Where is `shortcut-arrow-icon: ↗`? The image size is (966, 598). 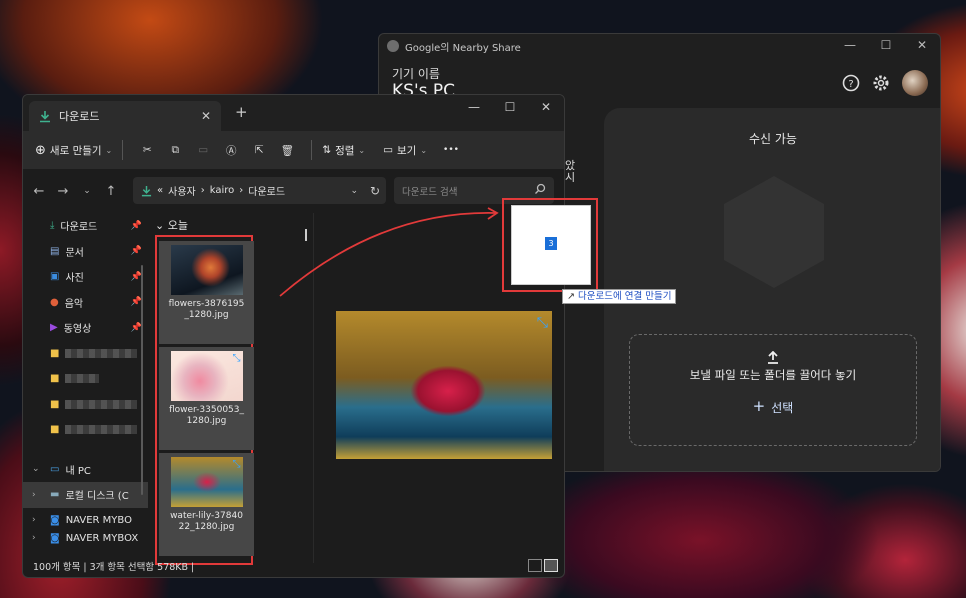 shortcut-arrow-icon: ↗ is located at coordinates (571, 296).